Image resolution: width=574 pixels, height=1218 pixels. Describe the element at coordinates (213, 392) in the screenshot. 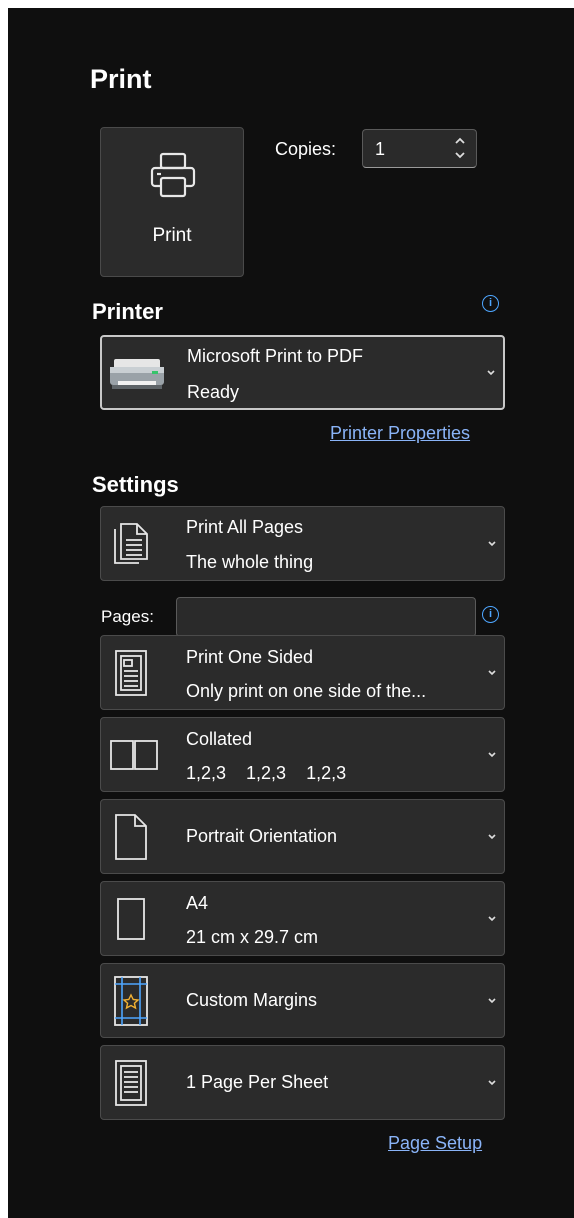

I see `printer-status: Ready` at that location.